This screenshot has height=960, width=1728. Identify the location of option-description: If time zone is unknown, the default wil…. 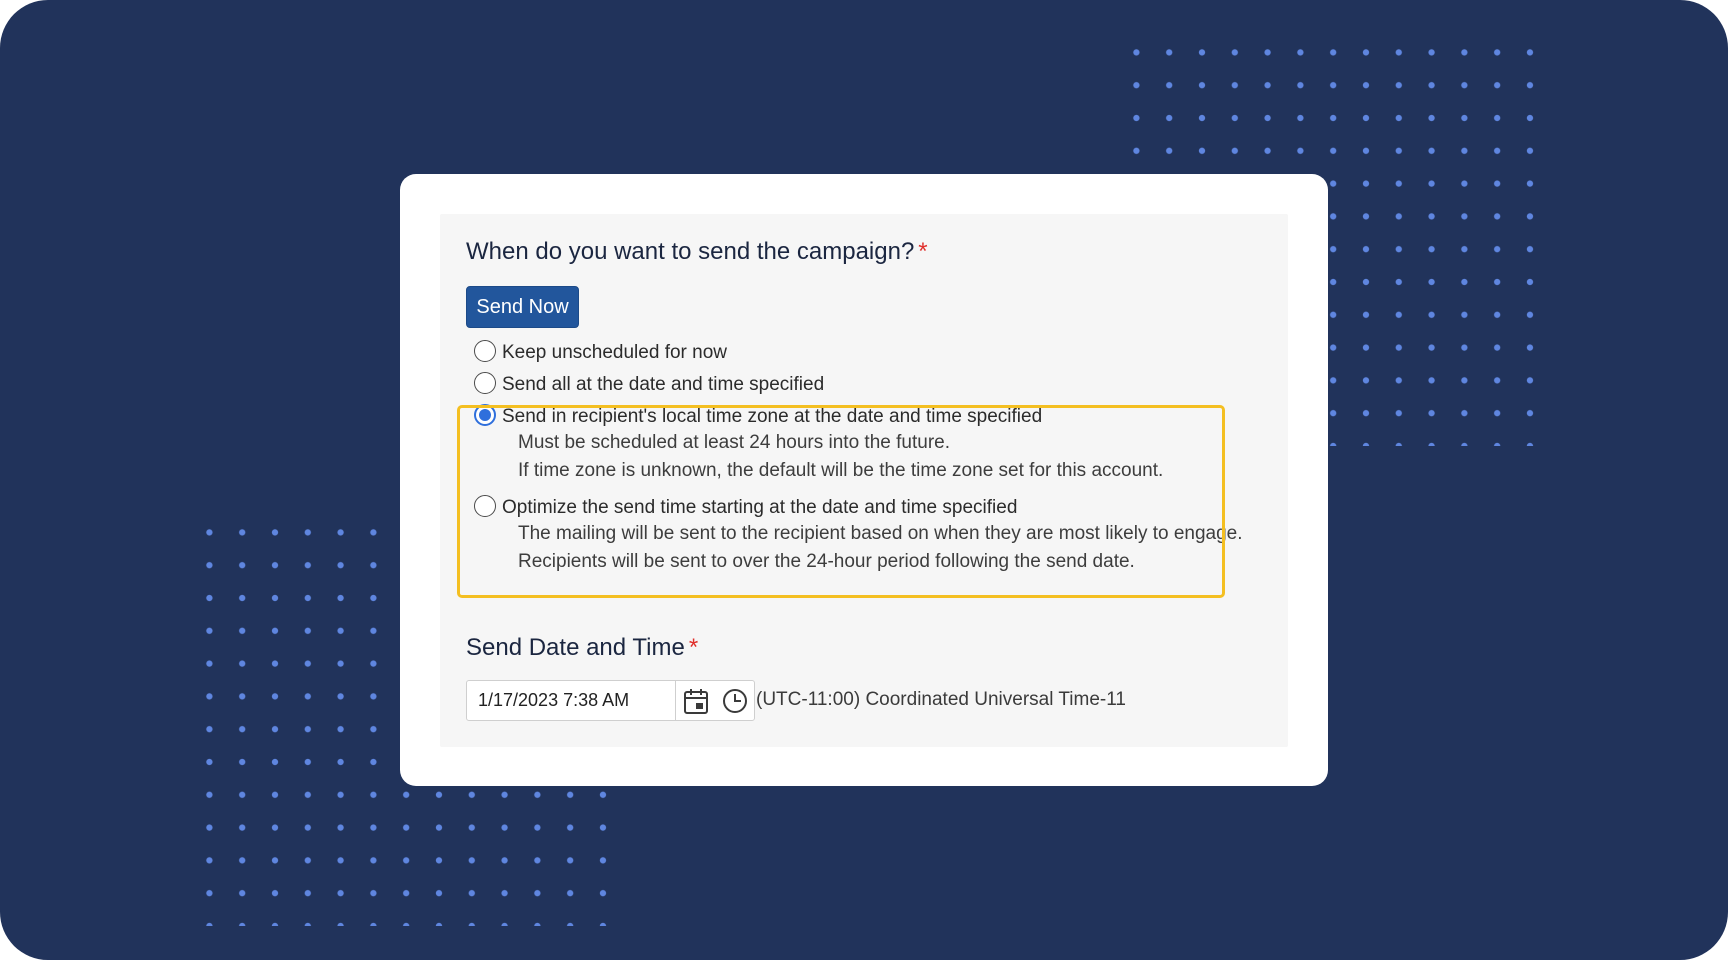
(841, 470).